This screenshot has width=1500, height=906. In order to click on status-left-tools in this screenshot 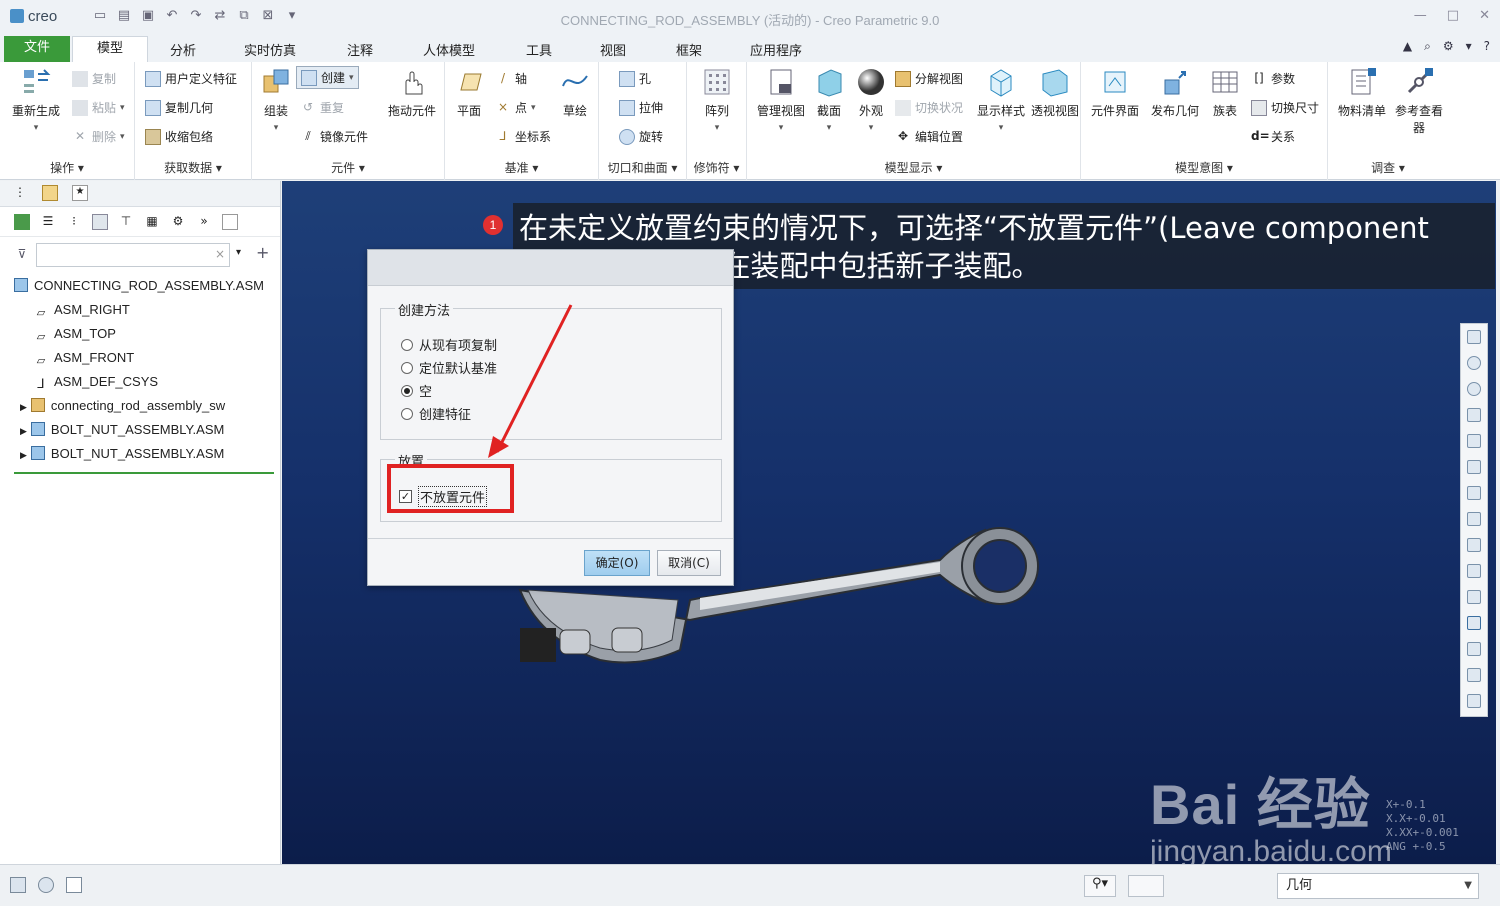, I will do `click(46, 885)`.